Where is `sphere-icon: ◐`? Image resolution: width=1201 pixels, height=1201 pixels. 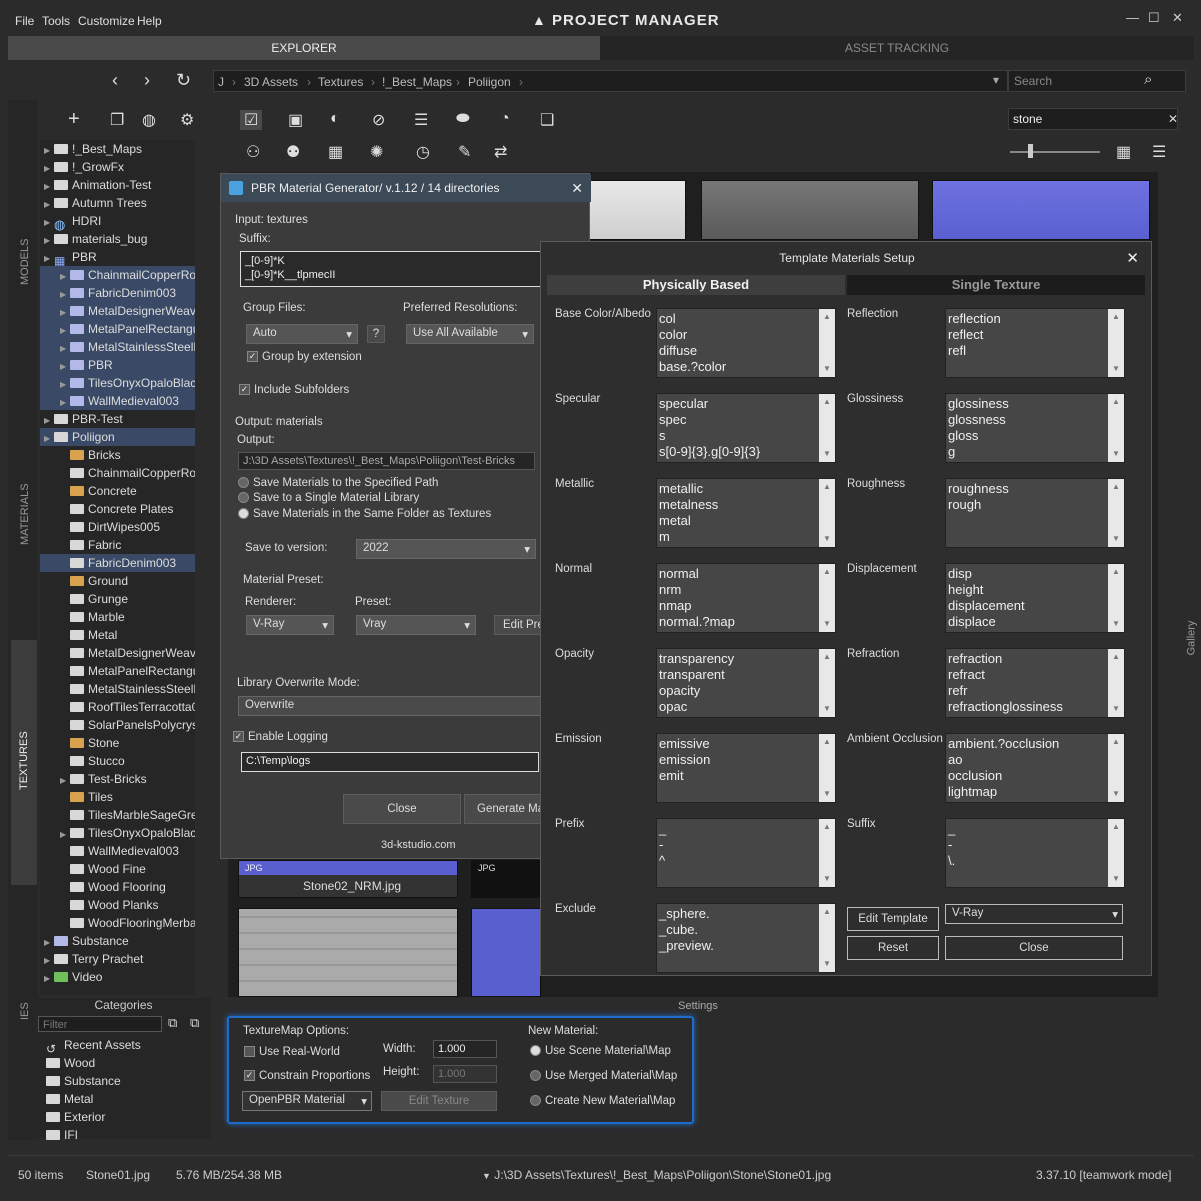
sphere-icon: ◐ is located at coordinates (335, 119).